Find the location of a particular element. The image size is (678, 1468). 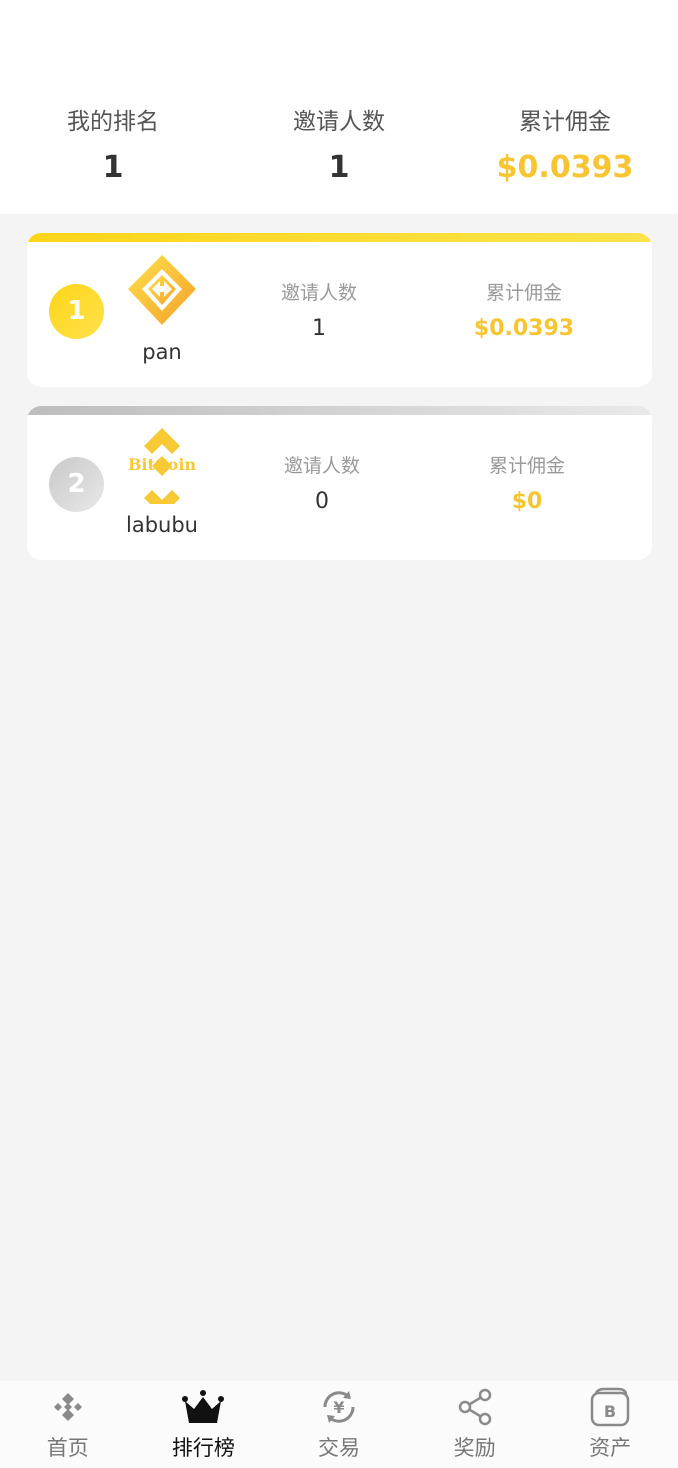

bitcoin-logo-text: BitCoin is located at coordinates (162, 464).